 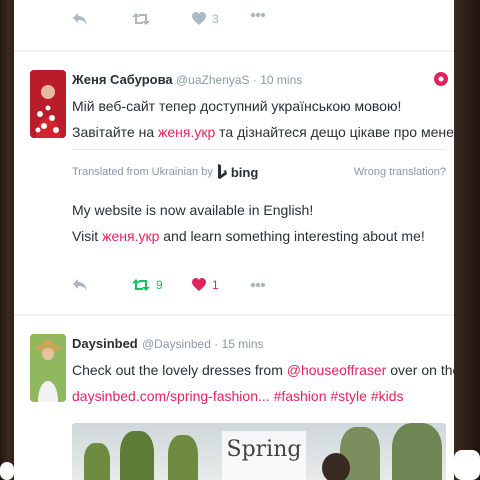 I want to click on retweet-button, so click(x=141, y=19).